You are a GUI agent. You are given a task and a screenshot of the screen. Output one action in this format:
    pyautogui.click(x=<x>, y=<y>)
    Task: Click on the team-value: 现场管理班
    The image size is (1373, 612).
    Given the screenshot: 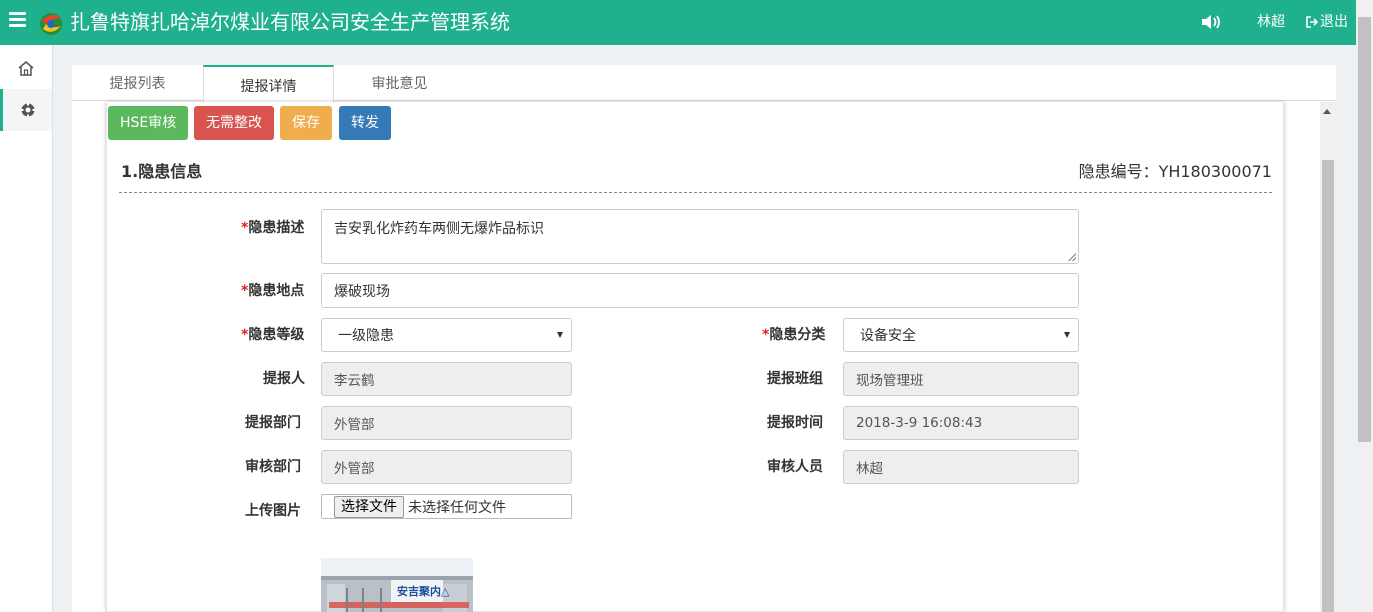 What is the action you would take?
    pyautogui.click(x=890, y=381)
    